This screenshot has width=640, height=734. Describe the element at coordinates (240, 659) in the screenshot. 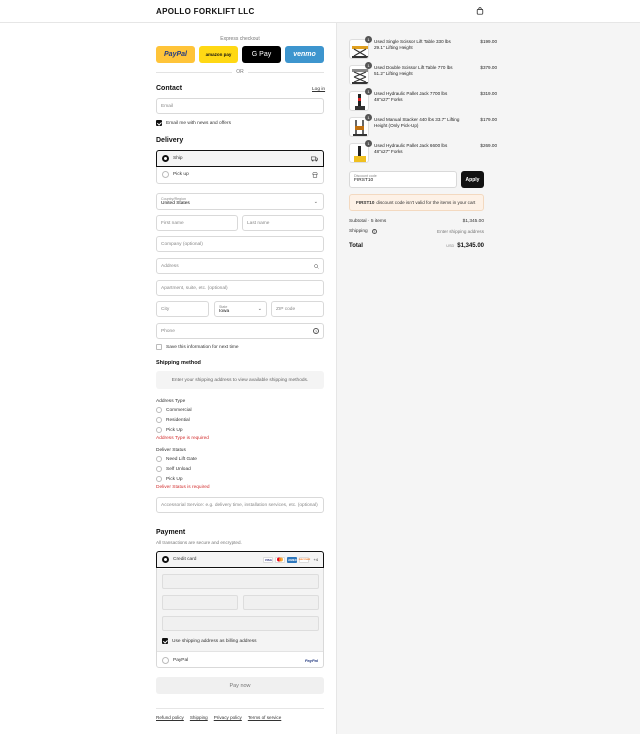

I see `paypal-option: PayPal PayPal` at that location.